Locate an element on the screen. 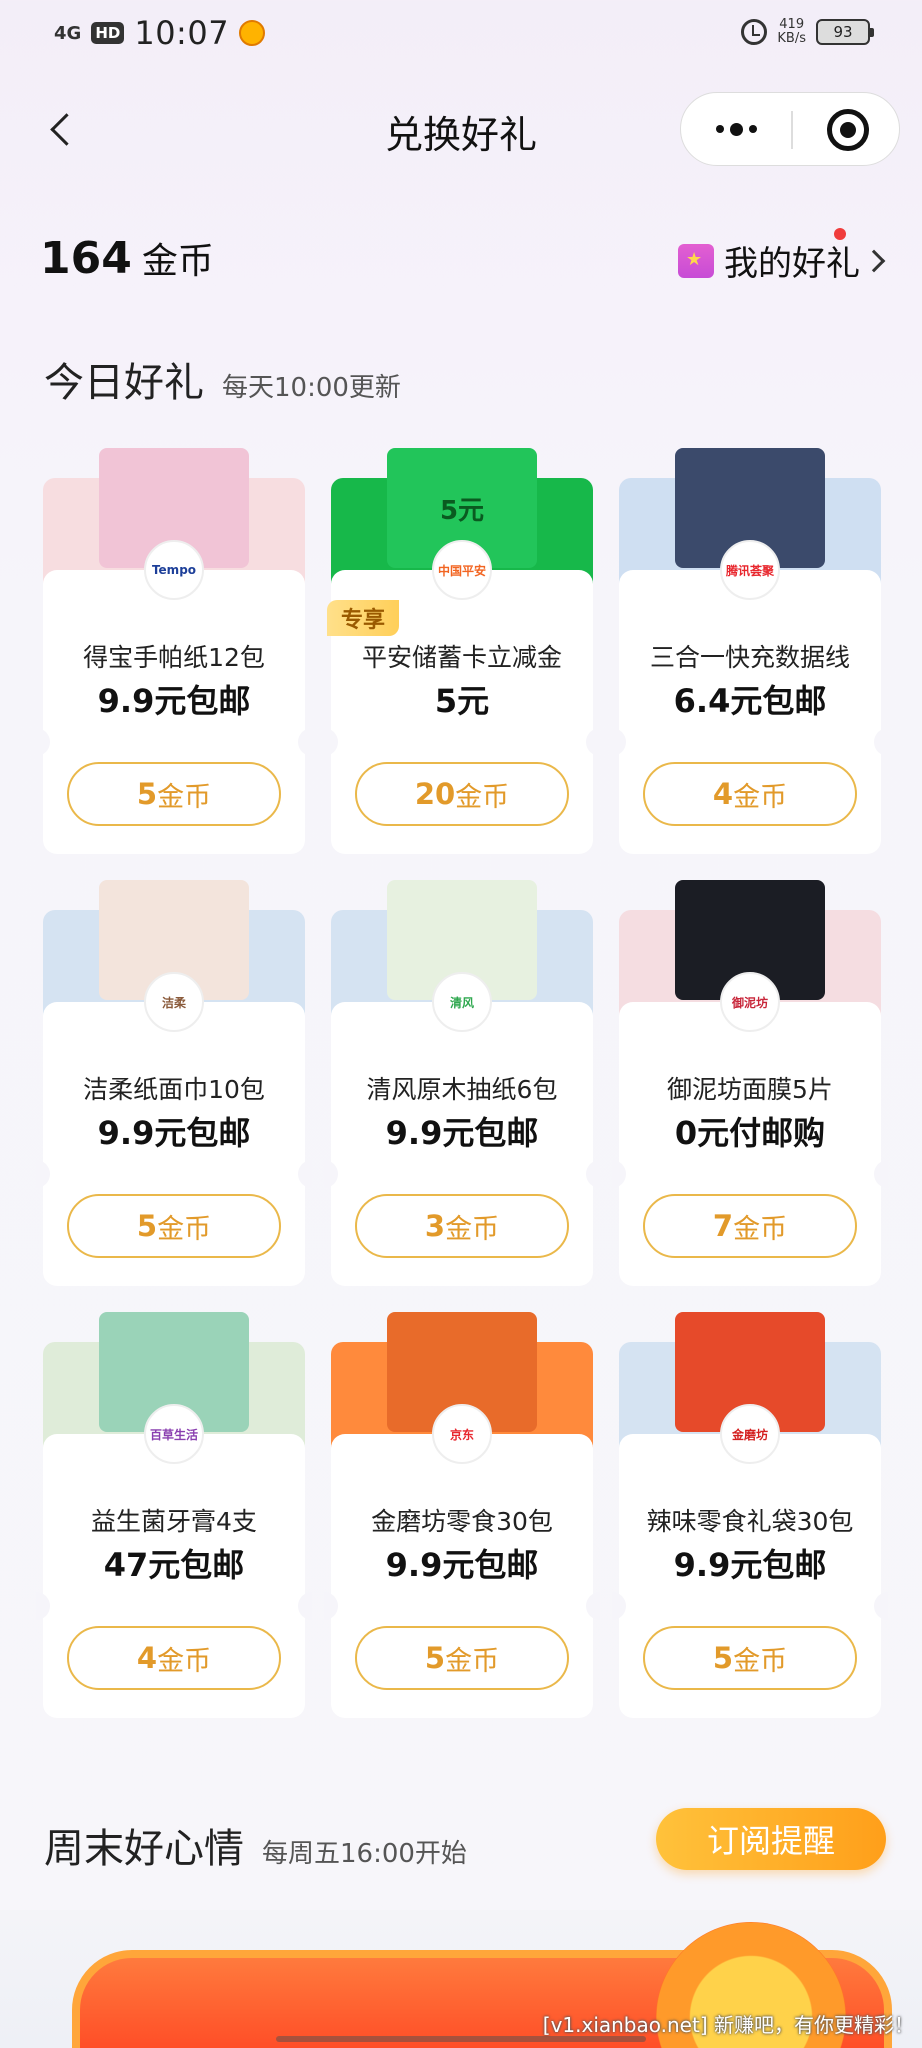 The image size is (922, 2048). status-bar: 4G HD 10:07 419 KB/s 93 is located at coordinates (461, 35).